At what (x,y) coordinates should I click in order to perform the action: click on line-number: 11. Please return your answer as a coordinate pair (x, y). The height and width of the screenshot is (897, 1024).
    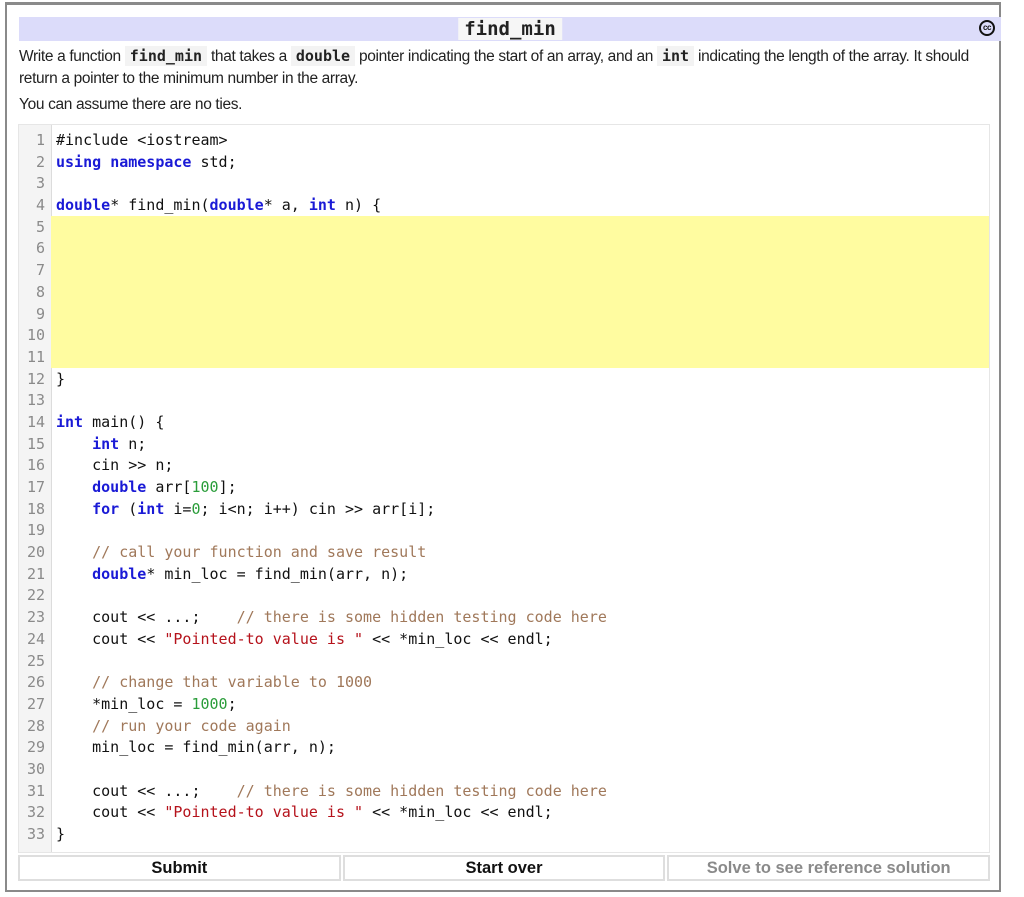
    Looking at the image, I should click on (35, 356).